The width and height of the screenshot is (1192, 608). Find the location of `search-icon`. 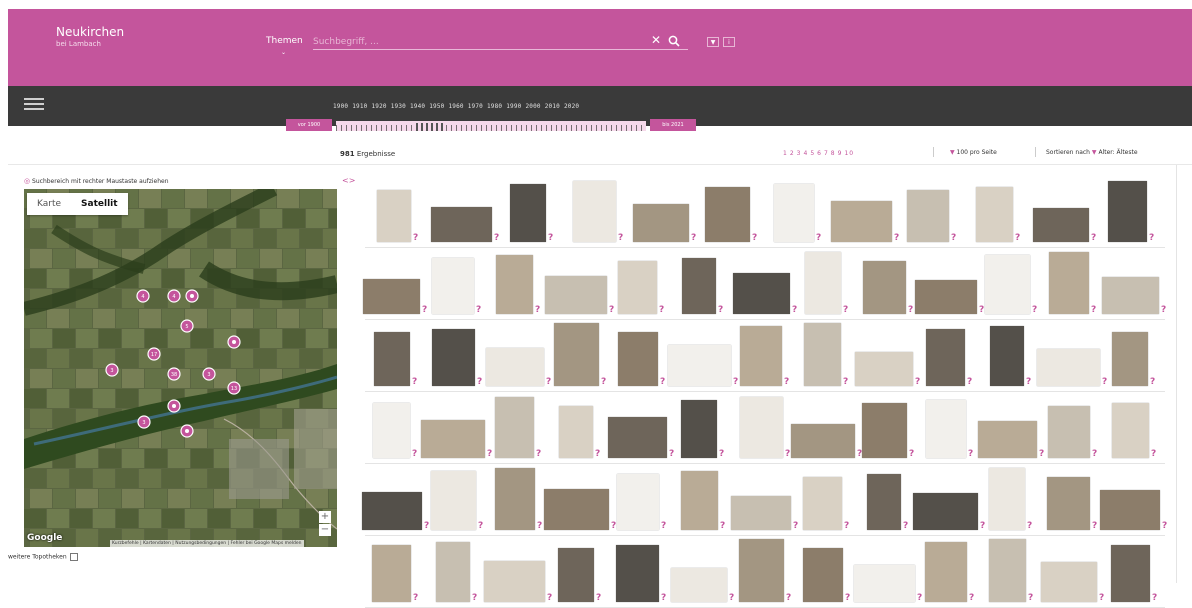

search-icon is located at coordinates (674, 41).